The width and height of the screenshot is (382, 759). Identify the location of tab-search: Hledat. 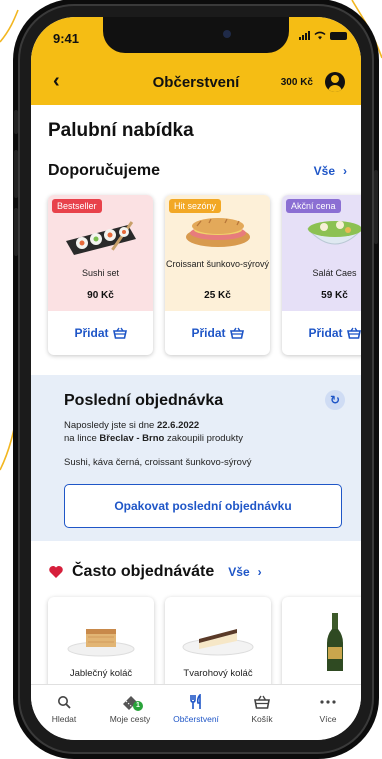
(64, 708).